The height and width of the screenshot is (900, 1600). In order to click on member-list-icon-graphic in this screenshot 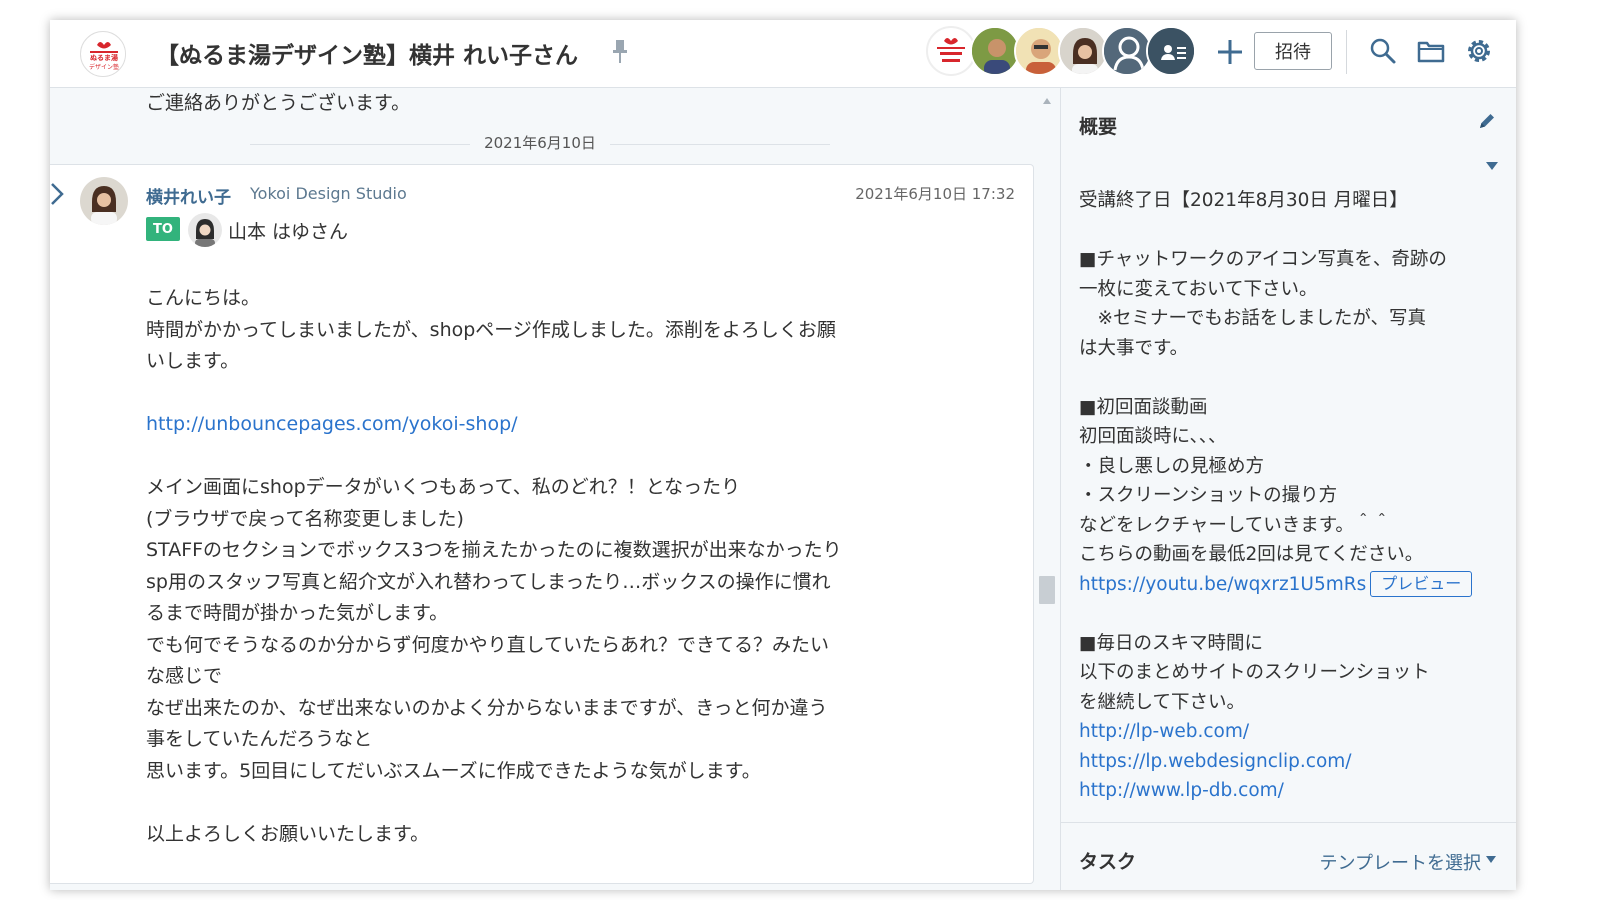, I will do `click(1171, 51)`.